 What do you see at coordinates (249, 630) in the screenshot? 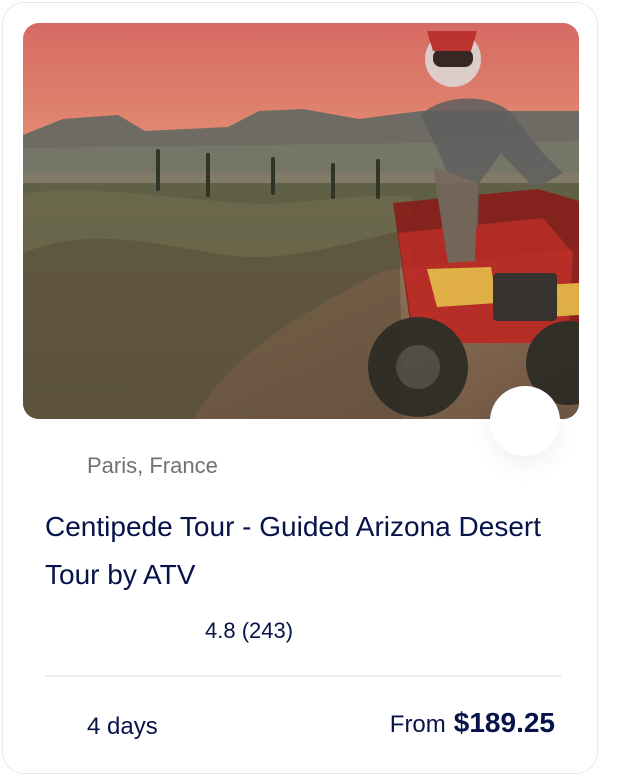
I see `rating-text: 4.8 (243)` at bounding box center [249, 630].